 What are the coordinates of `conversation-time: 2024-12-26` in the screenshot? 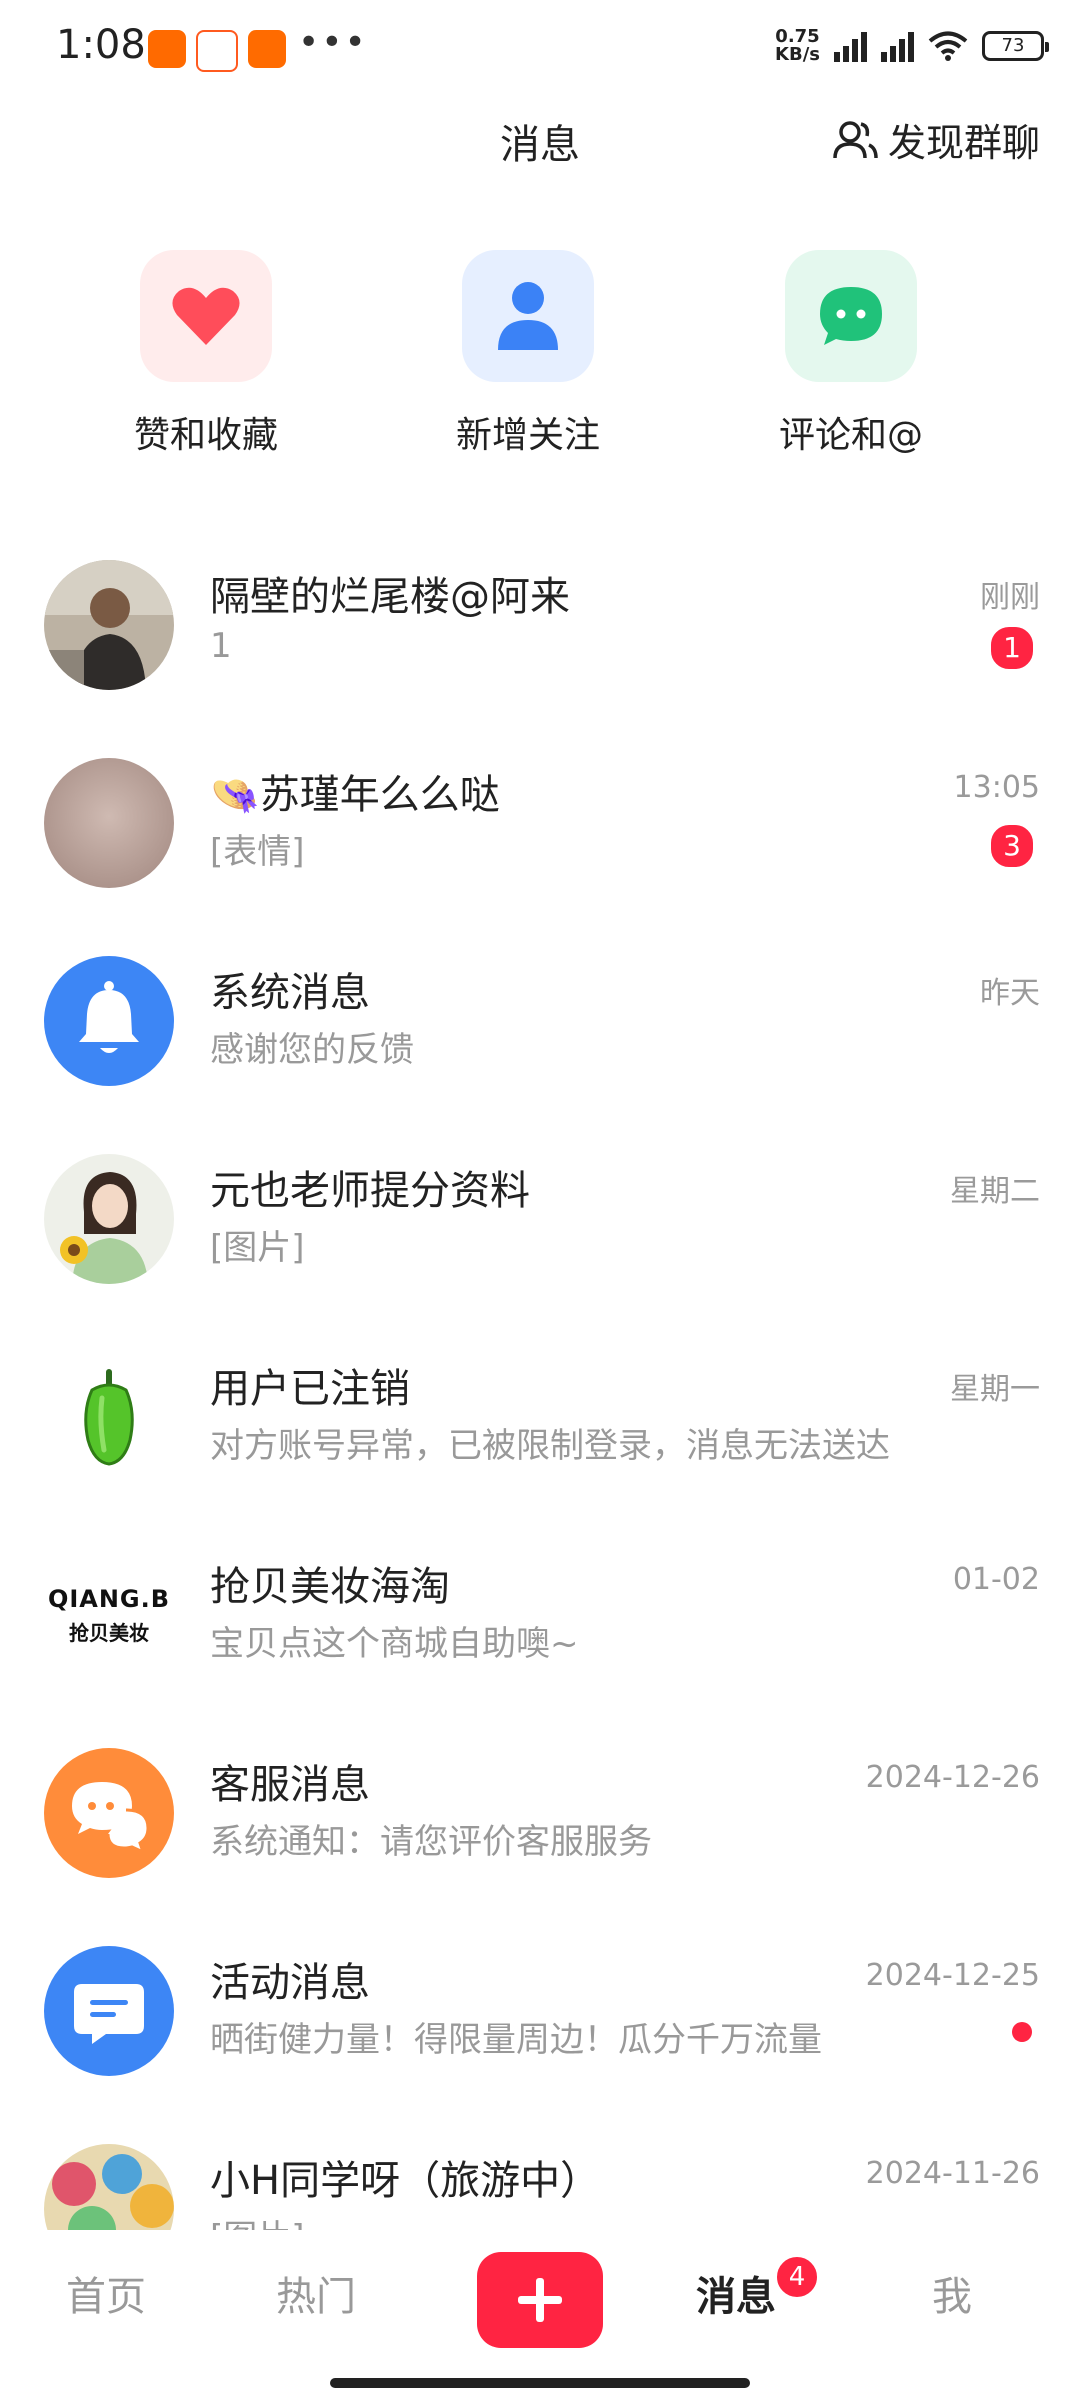 It's located at (952, 1777).